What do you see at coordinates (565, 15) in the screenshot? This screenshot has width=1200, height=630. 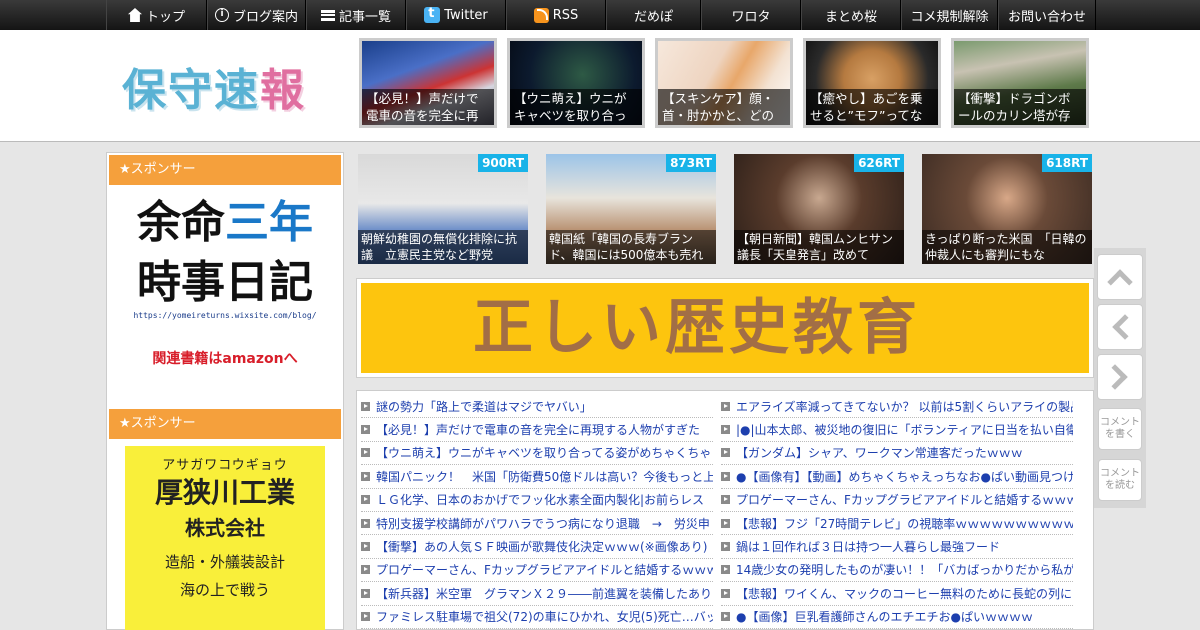 I see `nav-label: RSS` at bounding box center [565, 15].